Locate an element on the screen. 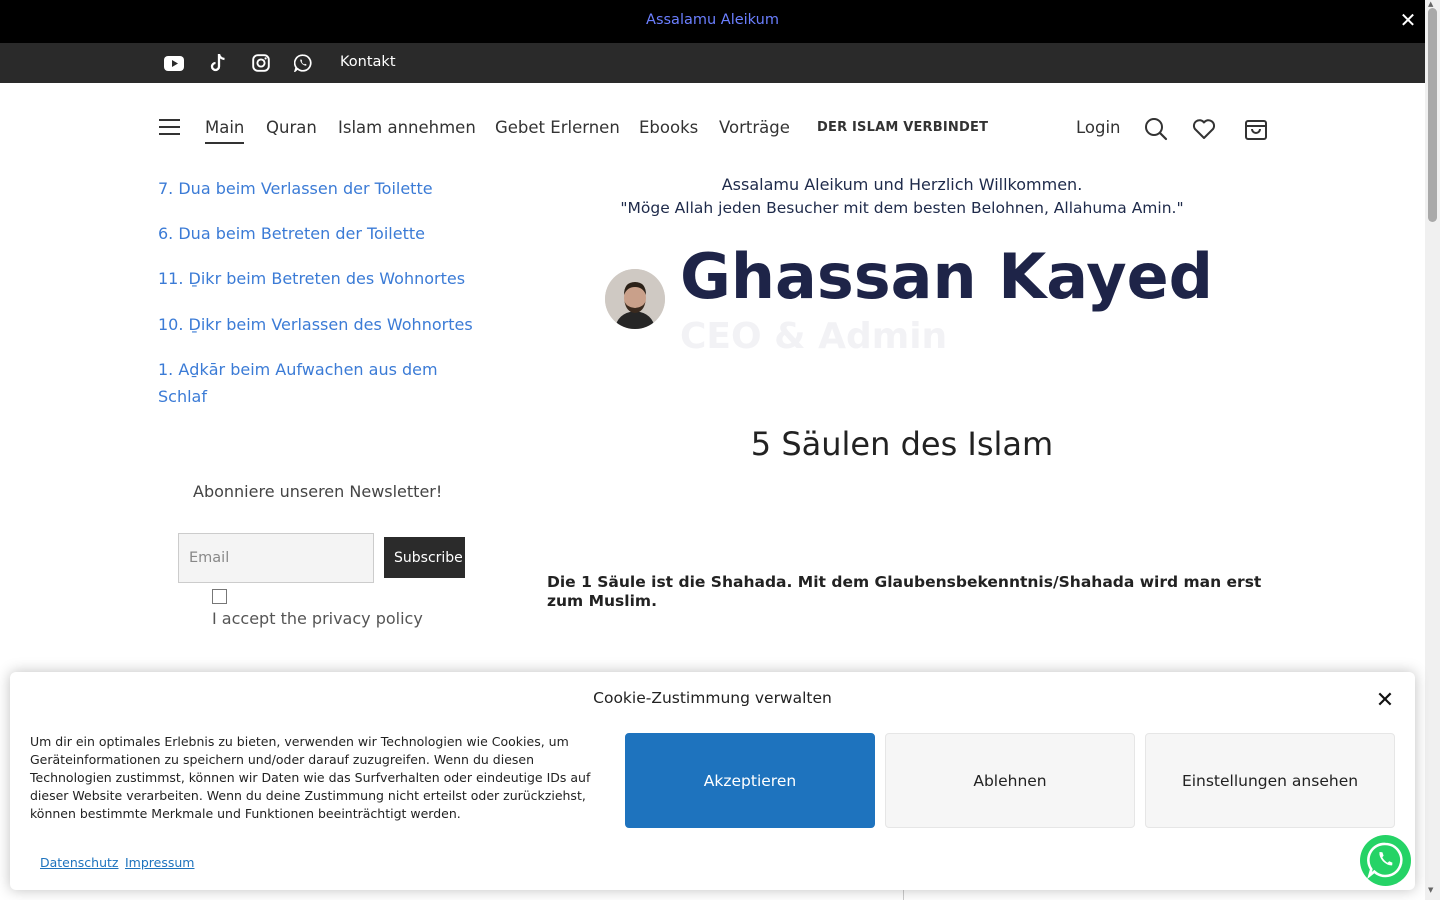 The width and height of the screenshot is (1440, 900). sidebar-link: 7. Dua beim Verlassen der Toilette is located at coordinates (323, 188).